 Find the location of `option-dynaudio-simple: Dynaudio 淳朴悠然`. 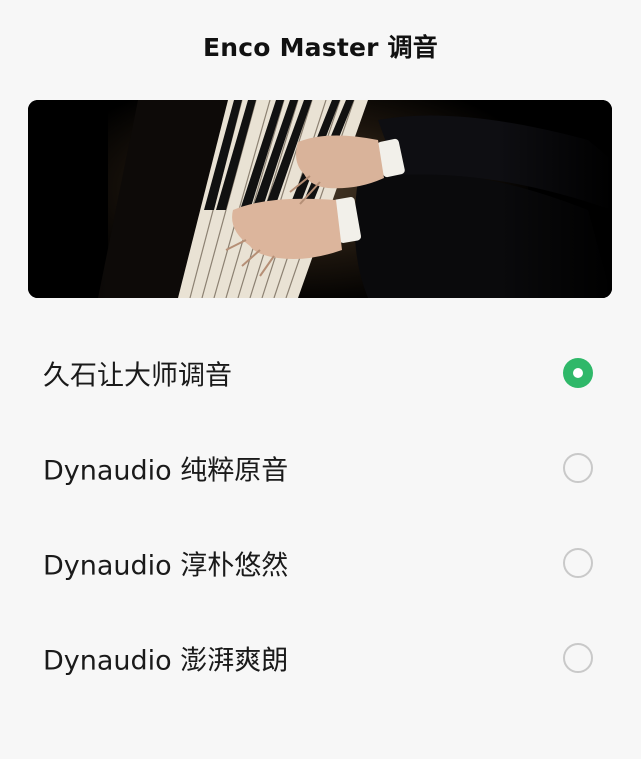

option-dynaudio-simple: Dynaudio 淳朴悠然 is located at coordinates (320, 562).